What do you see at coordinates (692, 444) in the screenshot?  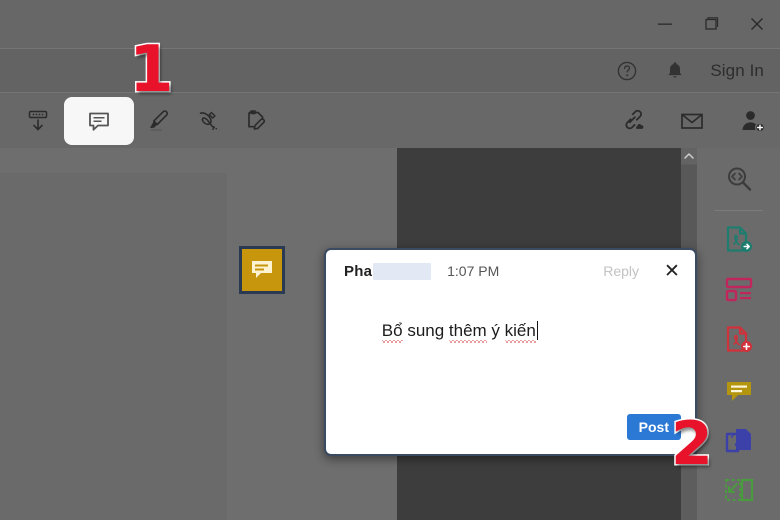 I see `step-2-badge: 2` at bounding box center [692, 444].